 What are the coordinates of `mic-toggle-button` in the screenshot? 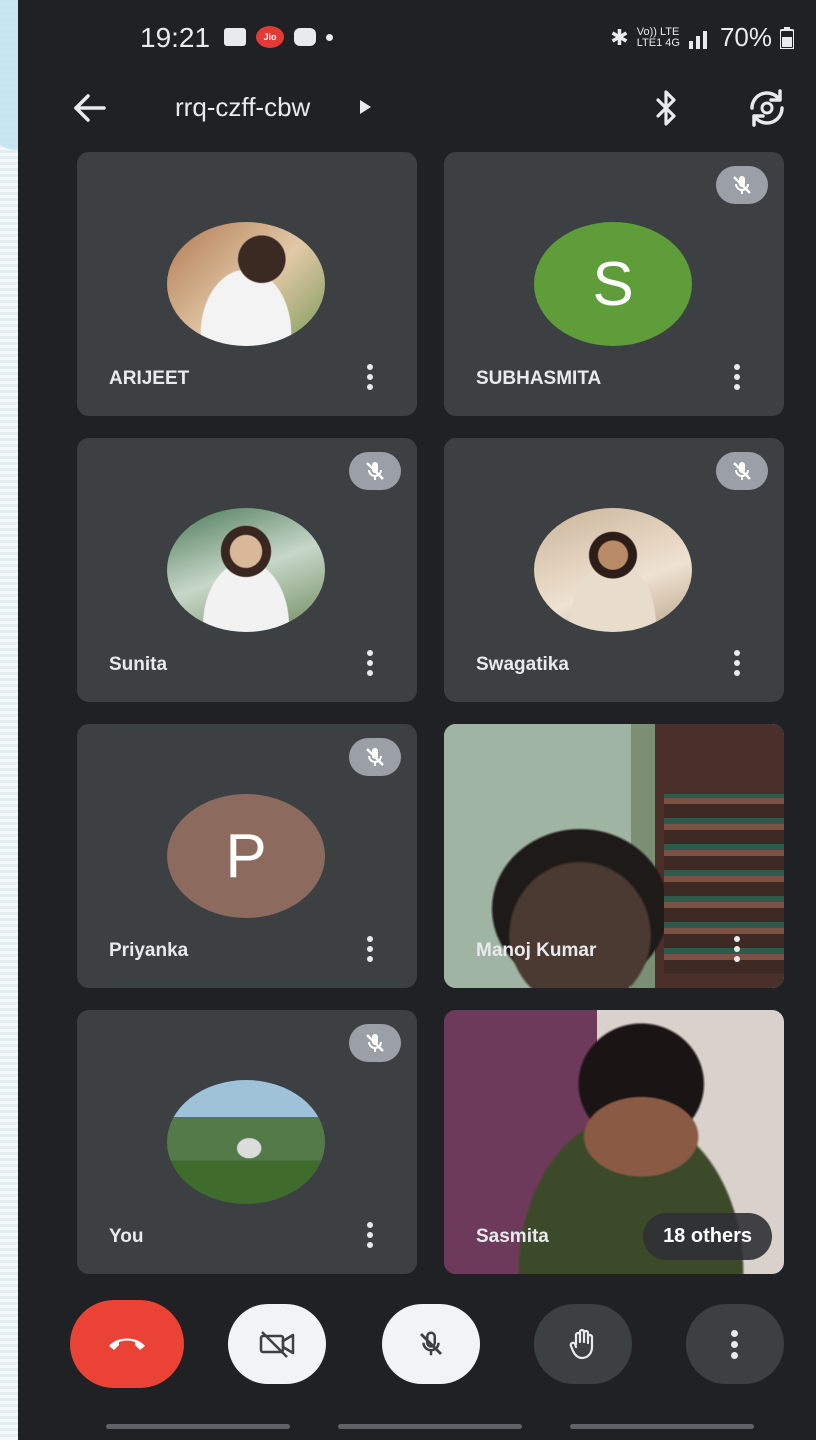 It's located at (431, 1344).